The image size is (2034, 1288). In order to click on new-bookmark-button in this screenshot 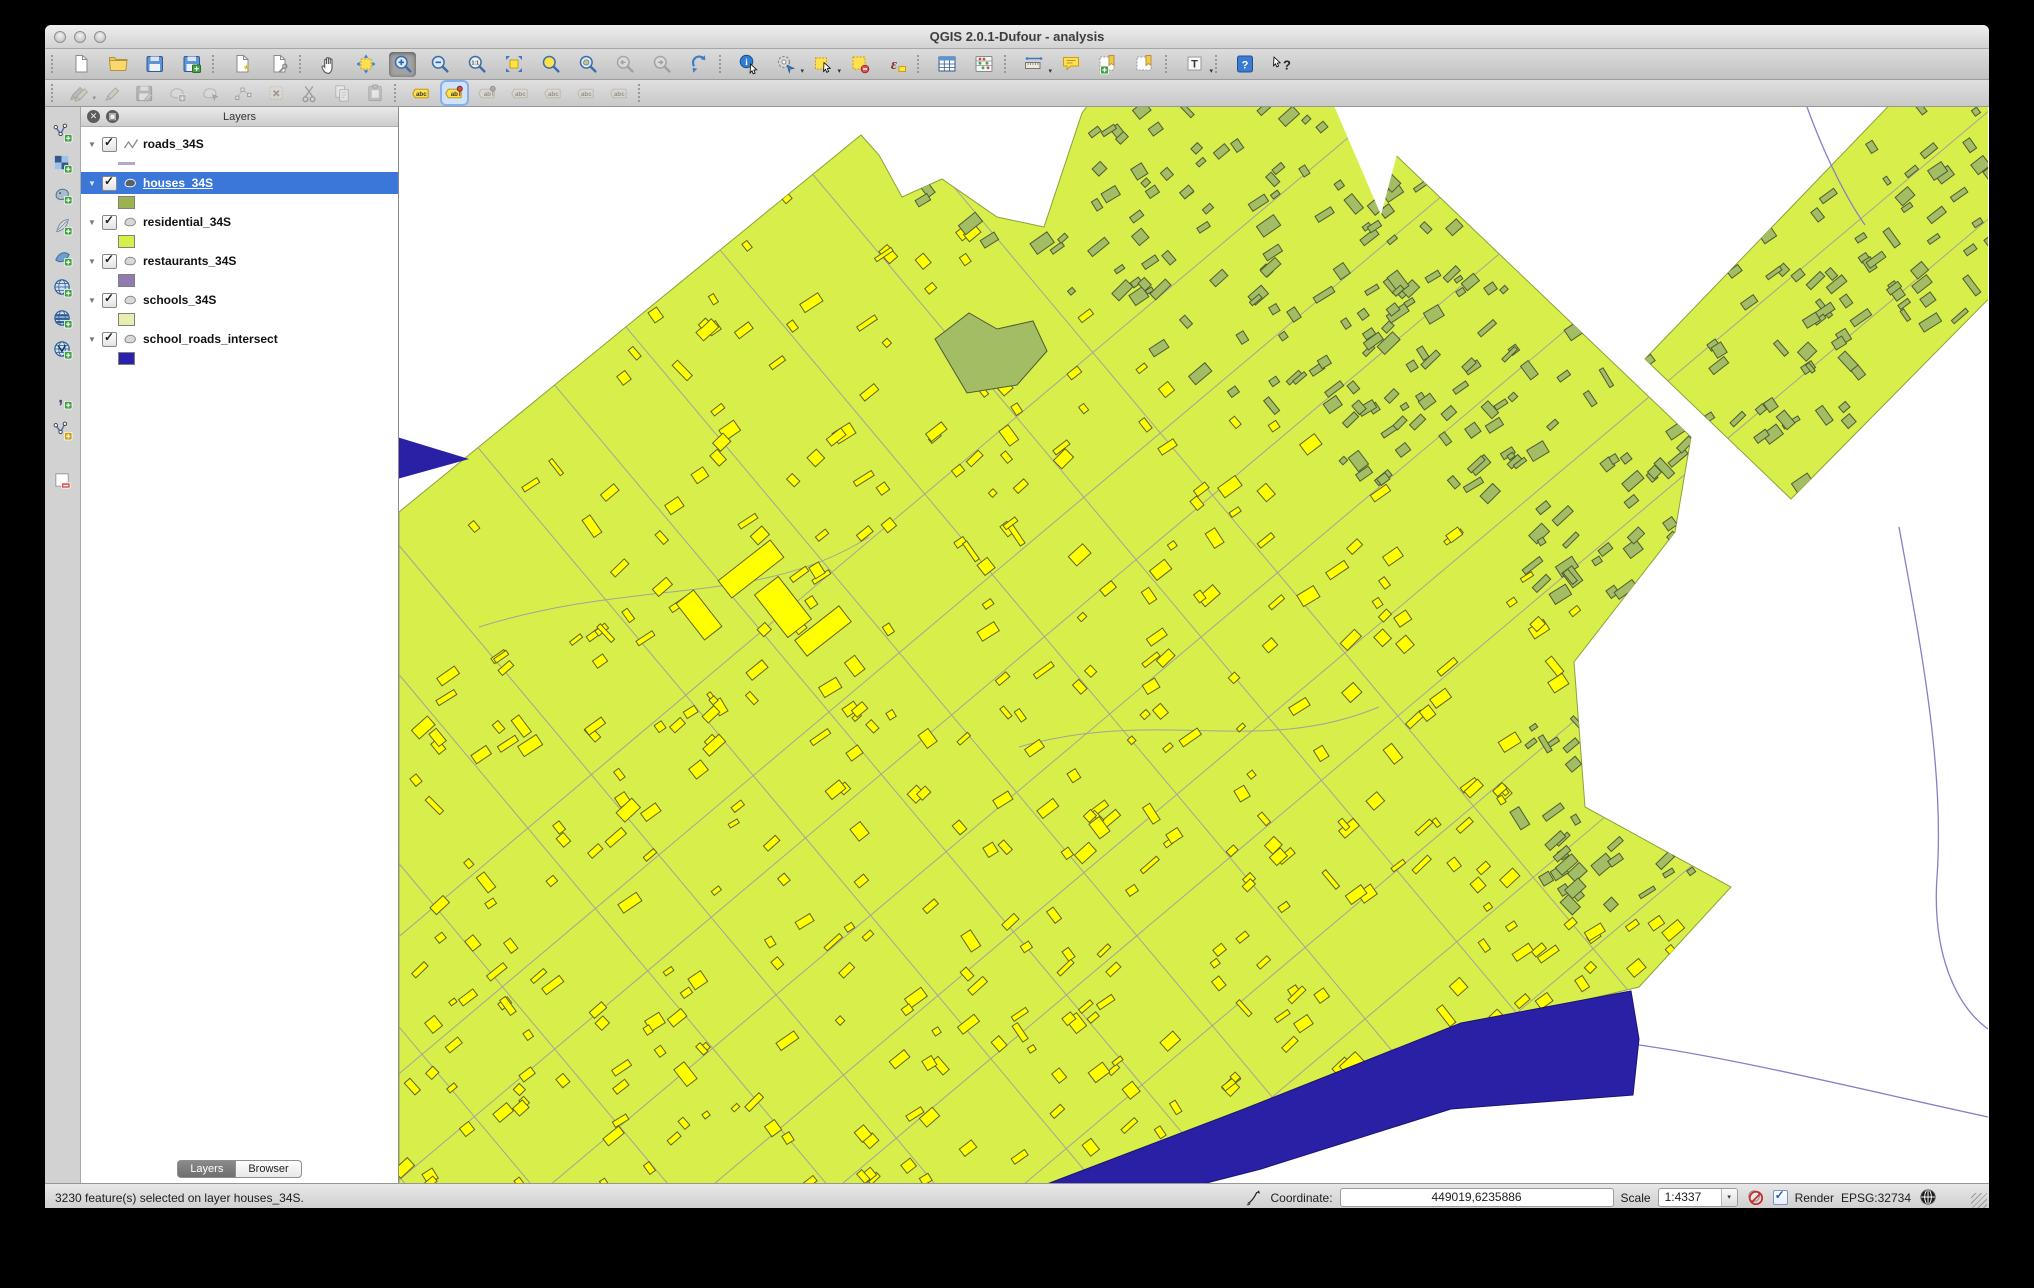, I will do `click(1107, 64)`.